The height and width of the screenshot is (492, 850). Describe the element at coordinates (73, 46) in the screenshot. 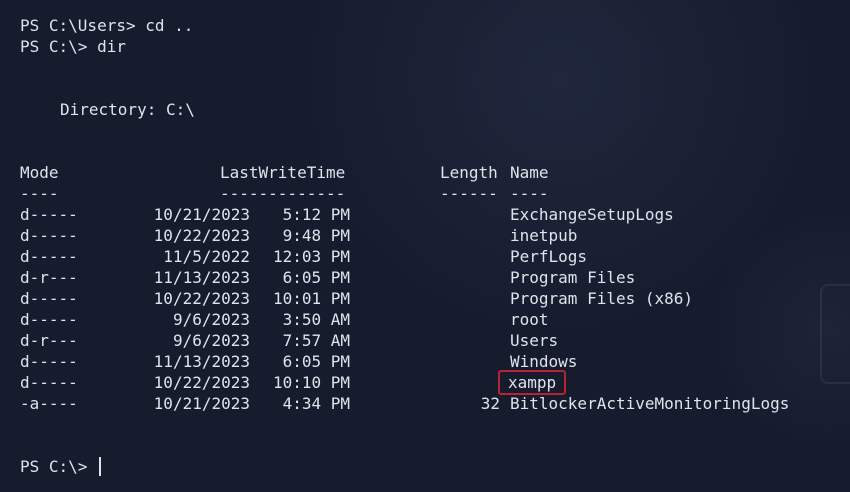

I see `history-line-dir: PS C:\> dir` at that location.